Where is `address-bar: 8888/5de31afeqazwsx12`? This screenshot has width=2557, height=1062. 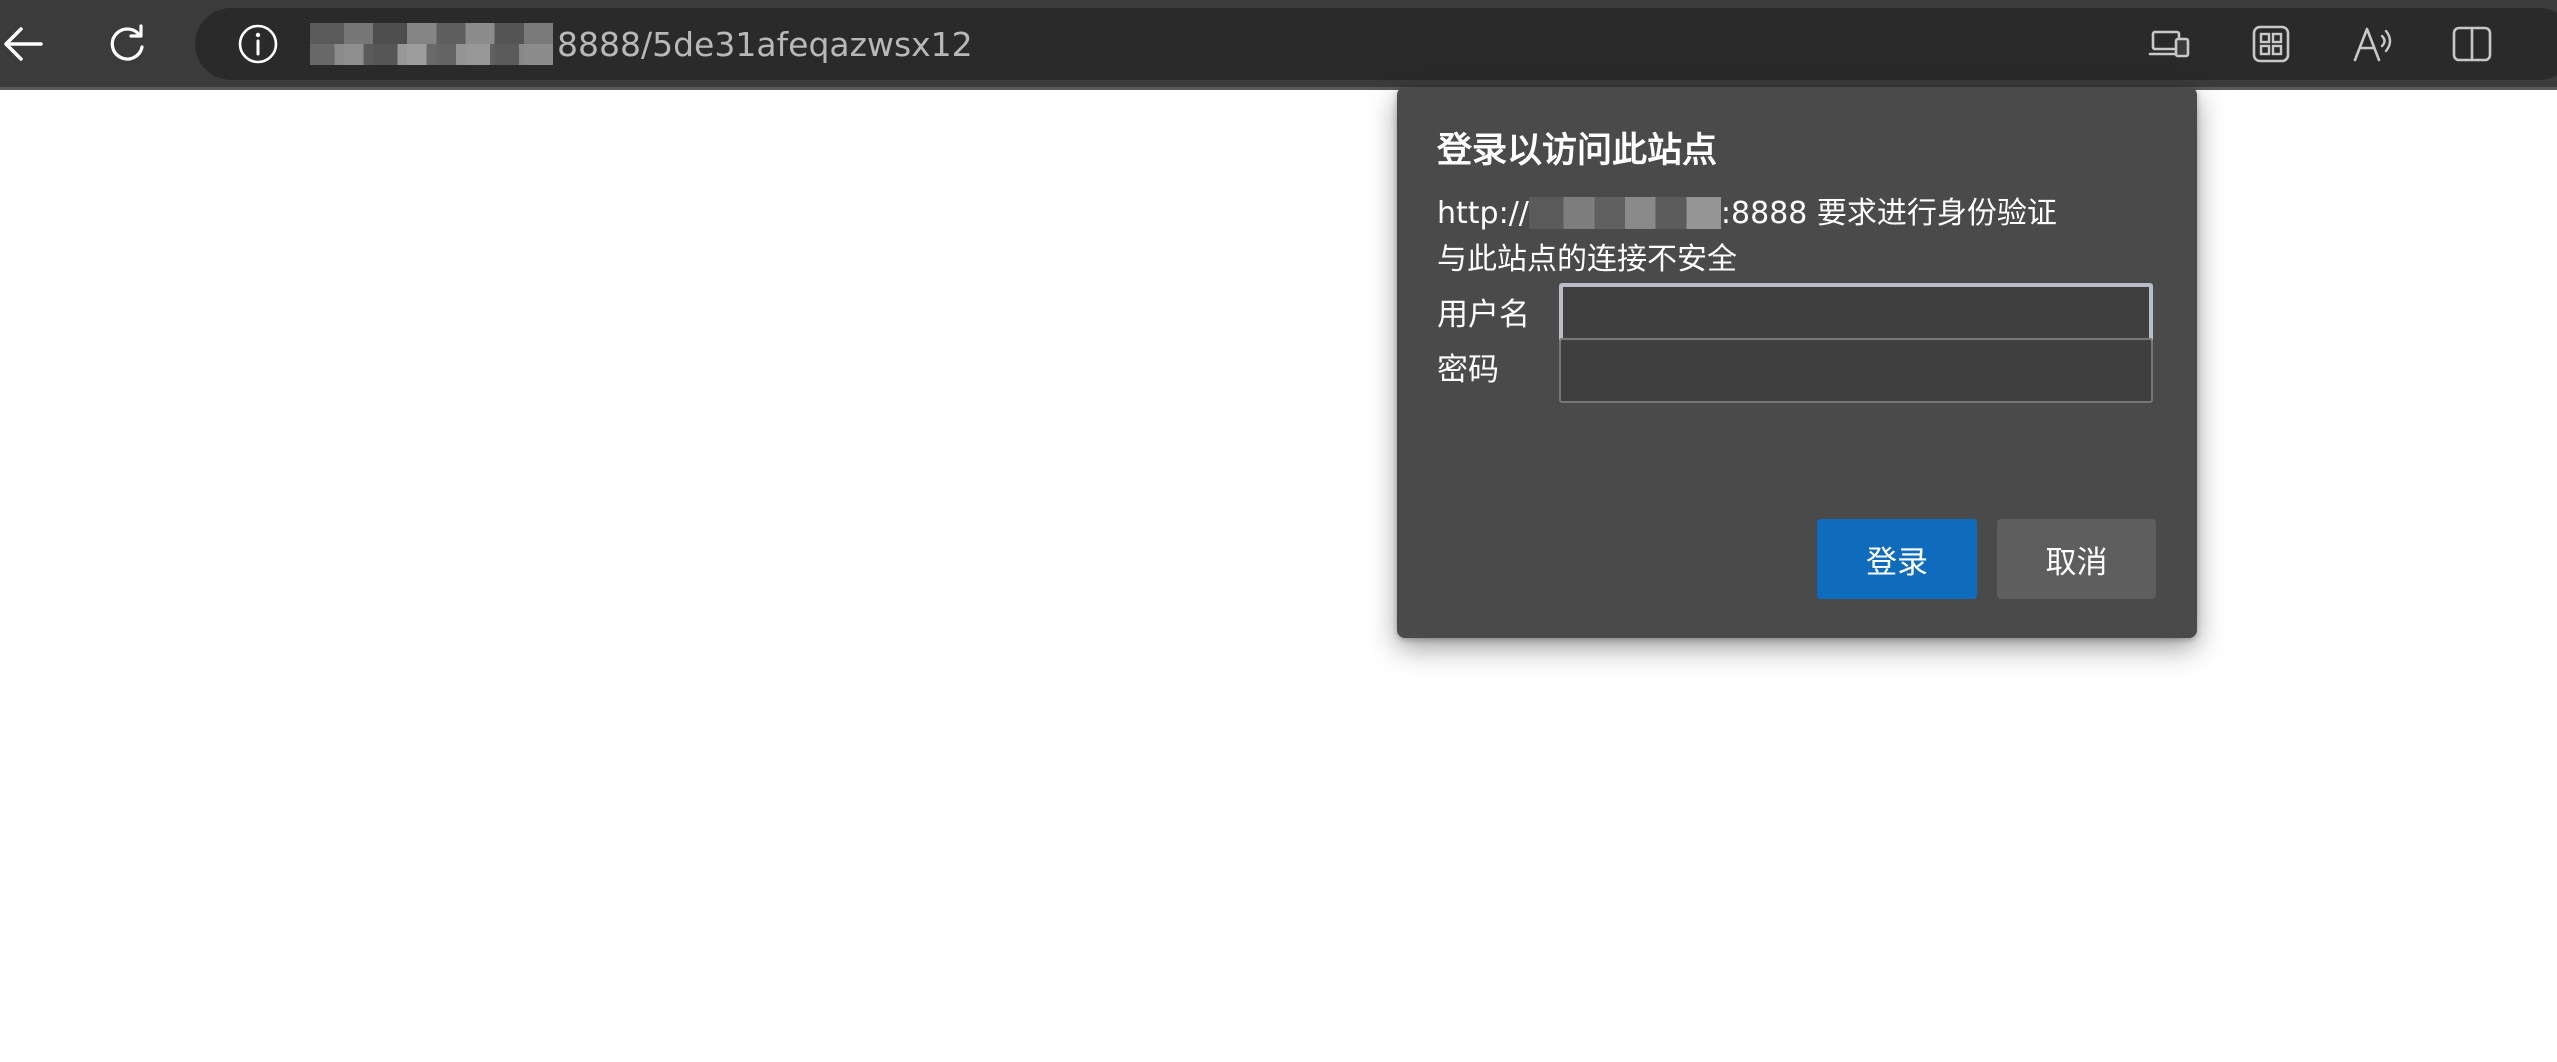
address-bar: 8888/5de31afeqazwsx12 is located at coordinates (1376, 44).